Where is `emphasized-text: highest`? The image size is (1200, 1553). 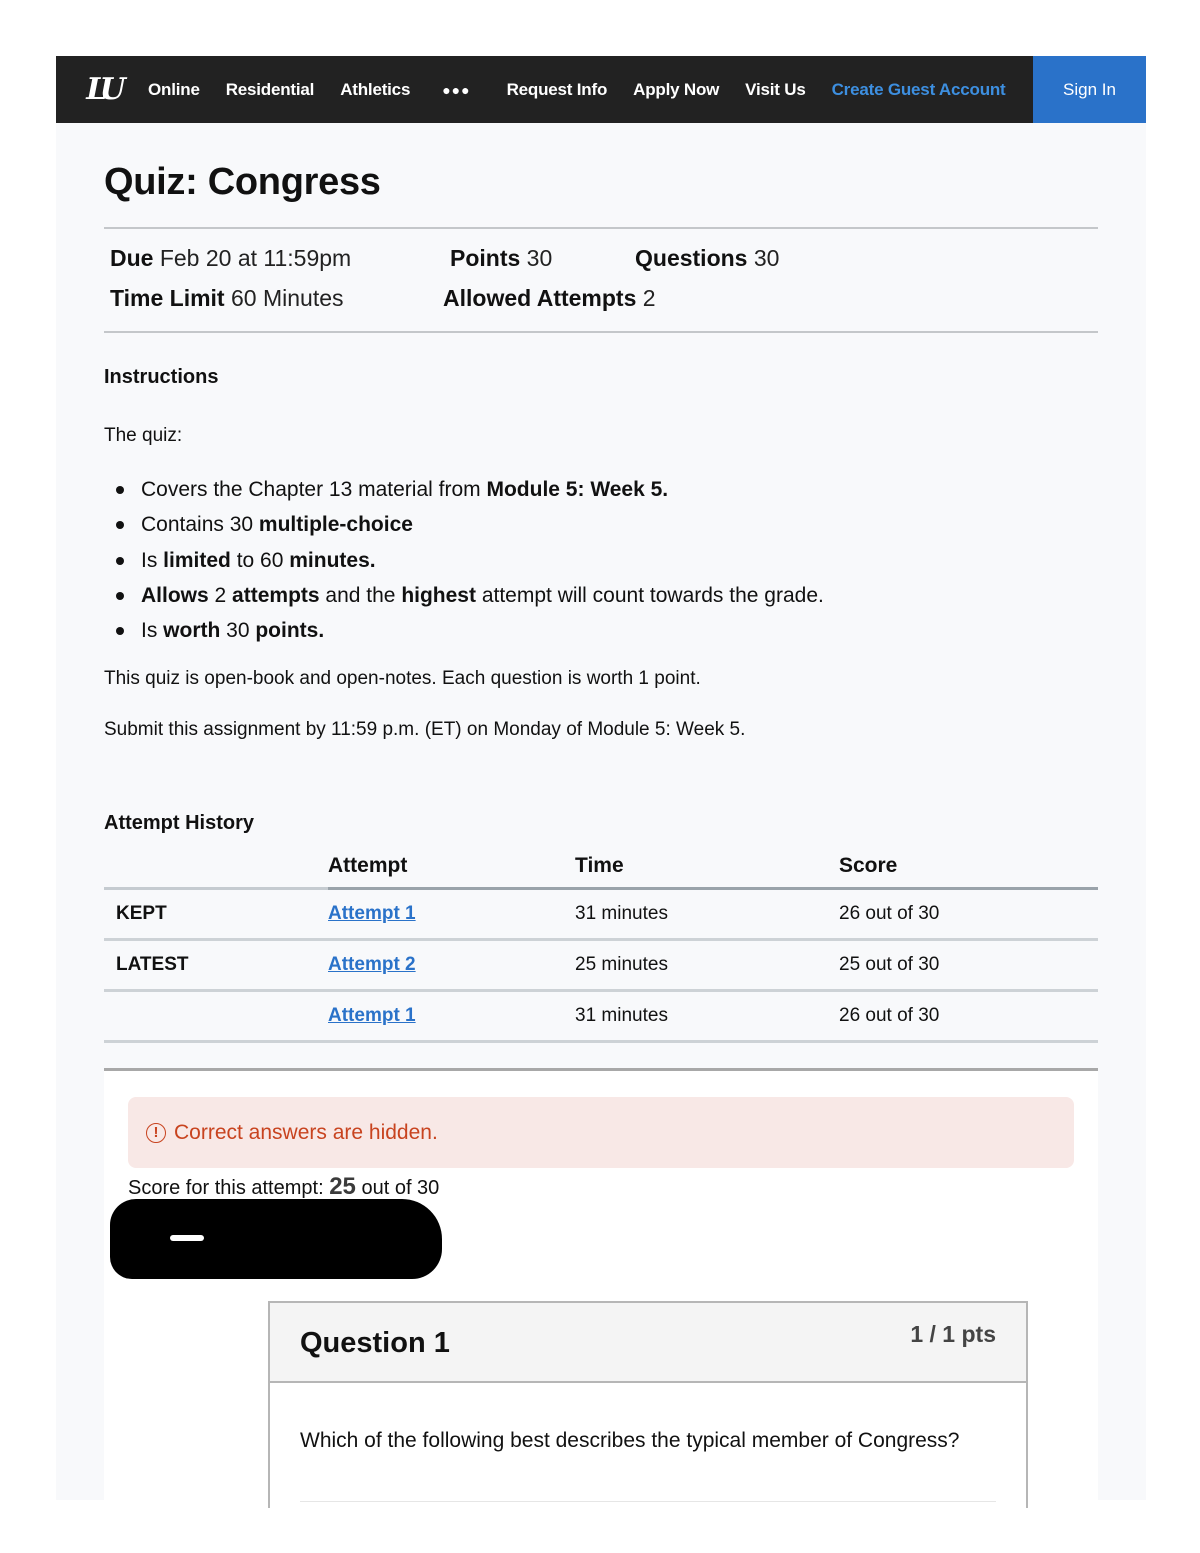 emphasized-text: highest is located at coordinates (438, 595).